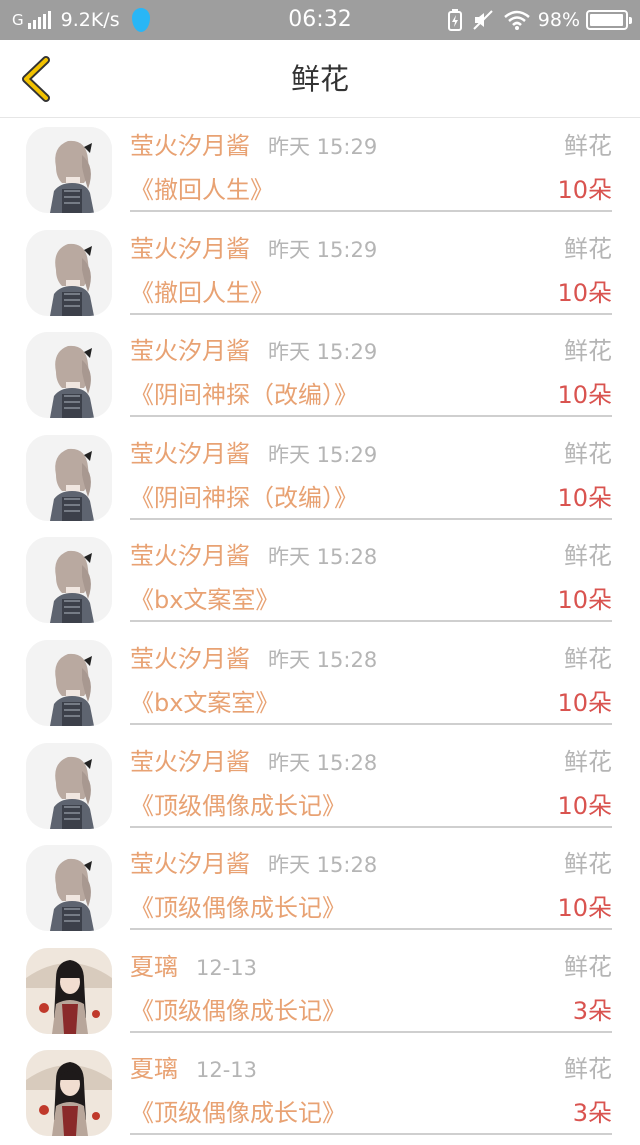 The height and width of the screenshot is (1145, 640). I want to click on header: 鲜花, so click(320, 79).